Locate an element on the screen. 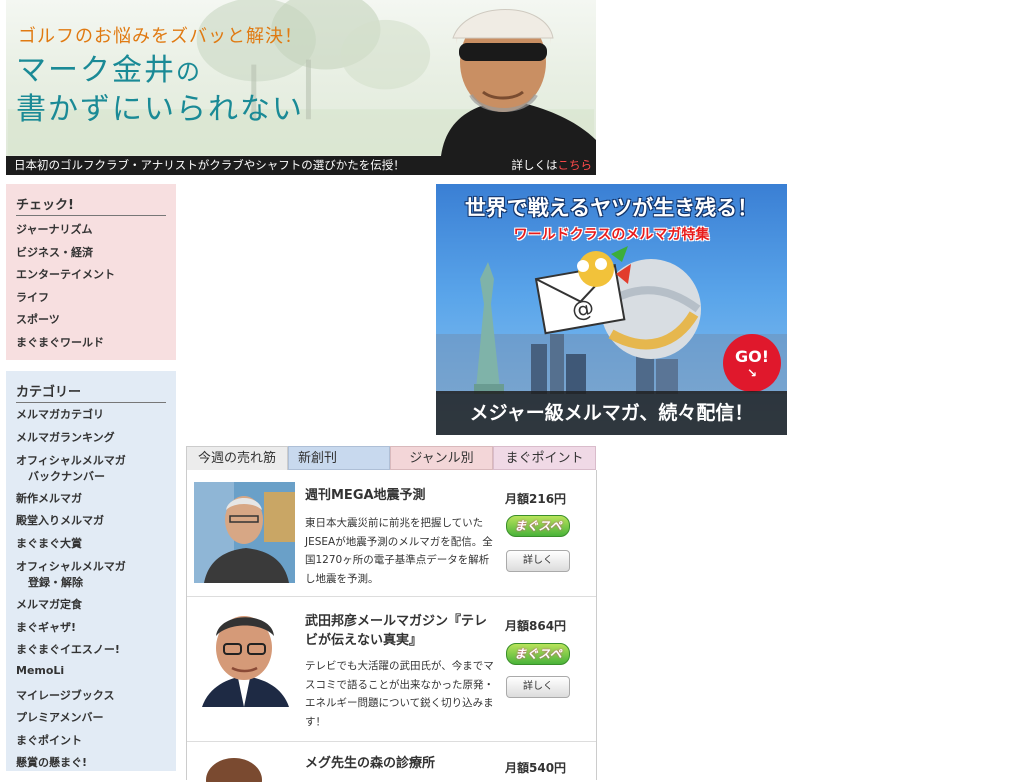  sidebar-item-mm-ranking: メルマガランキング is located at coordinates (71, 440).